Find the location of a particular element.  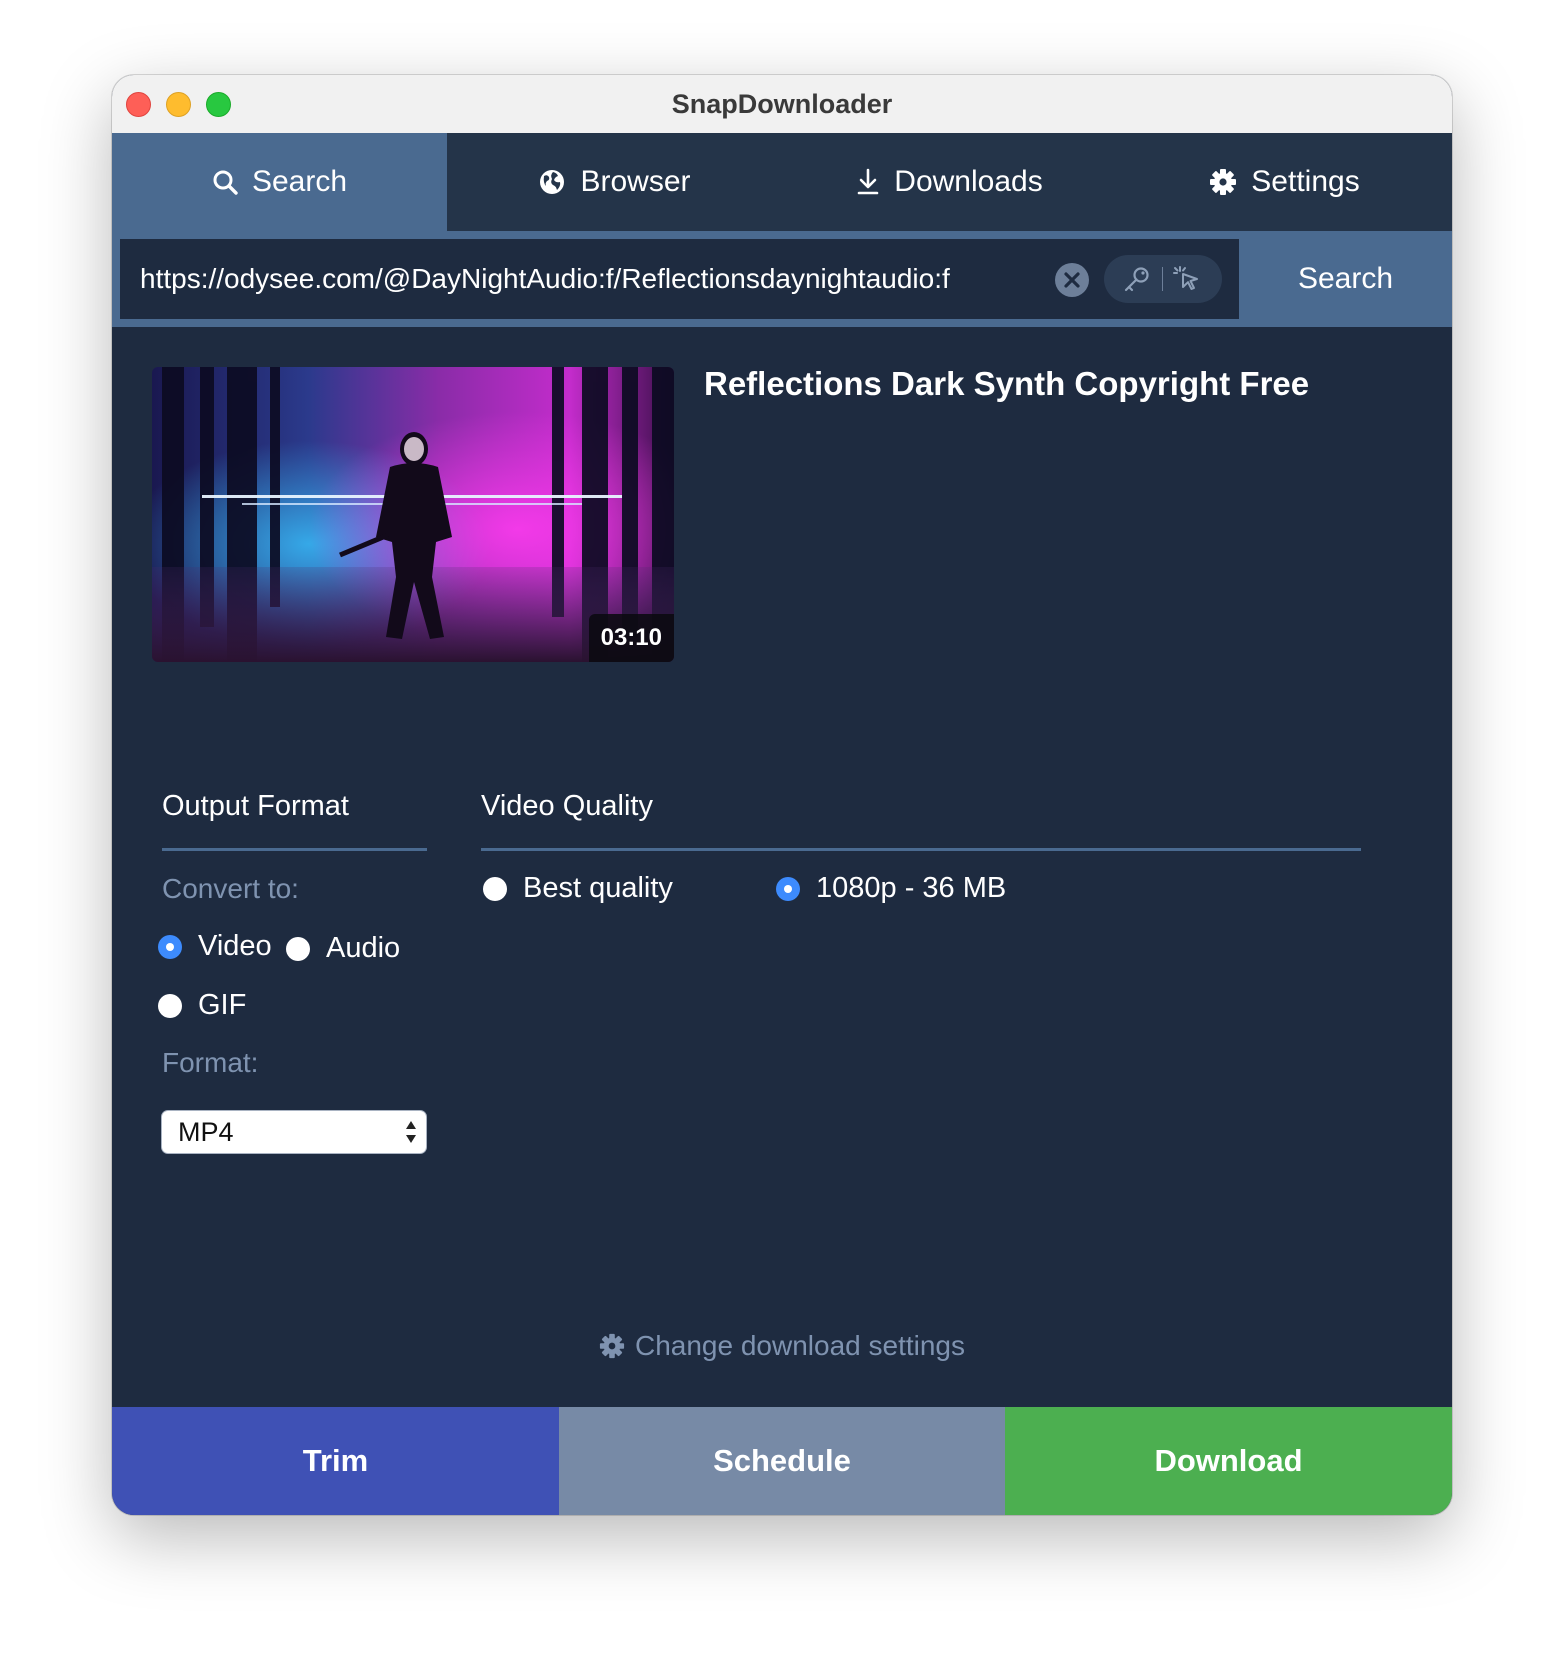

tab-search: Search is located at coordinates (279, 182).